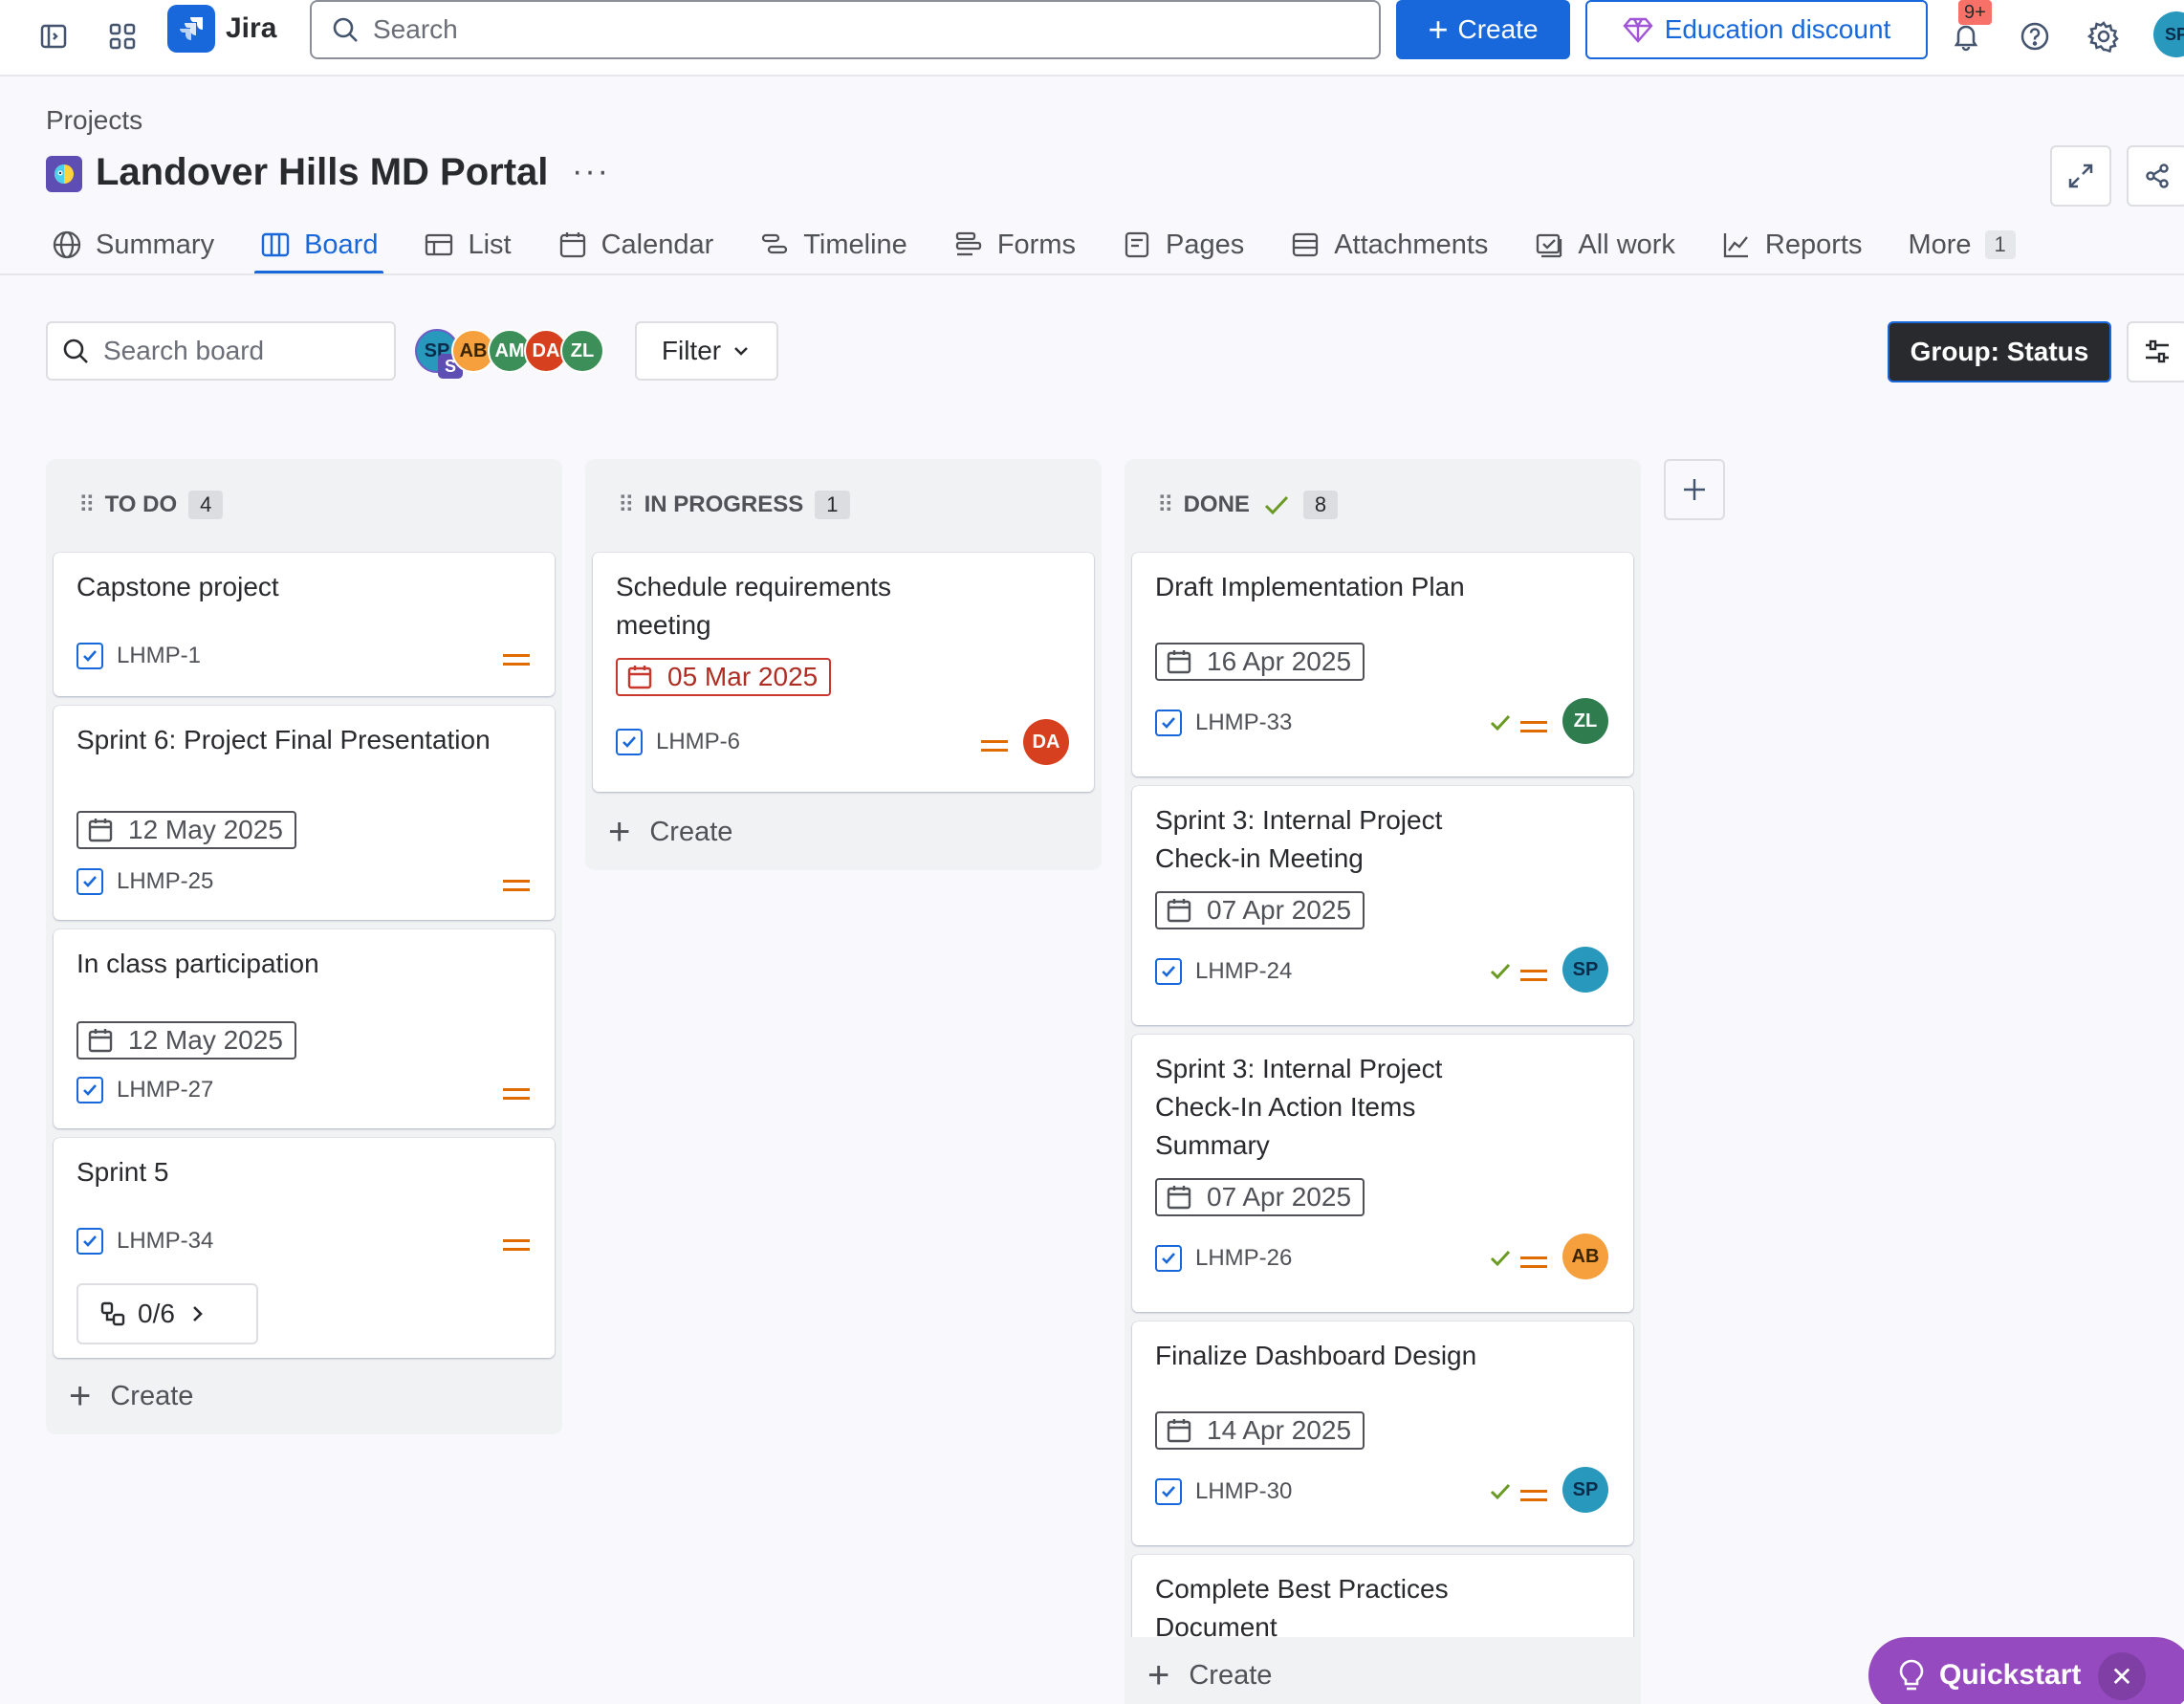 The image size is (2184, 1704). I want to click on tab-pages: Pages, so click(1183, 245).